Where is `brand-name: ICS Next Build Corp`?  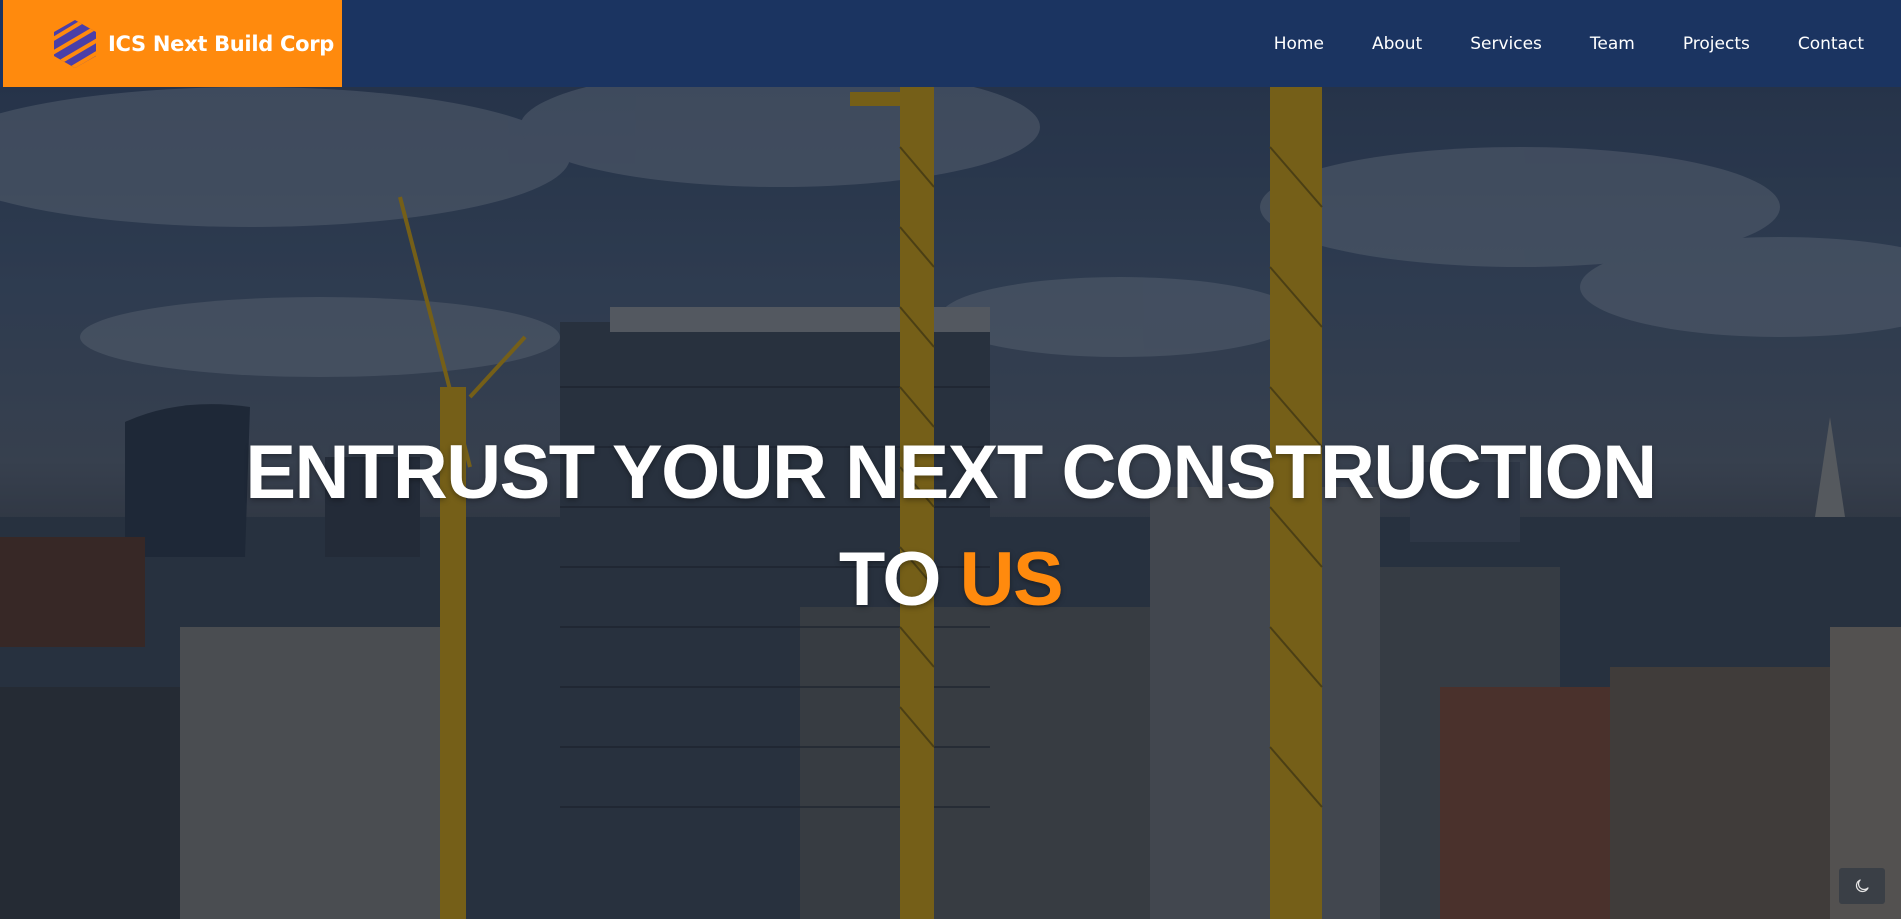 brand-name: ICS Next Build Corp is located at coordinates (221, 43).